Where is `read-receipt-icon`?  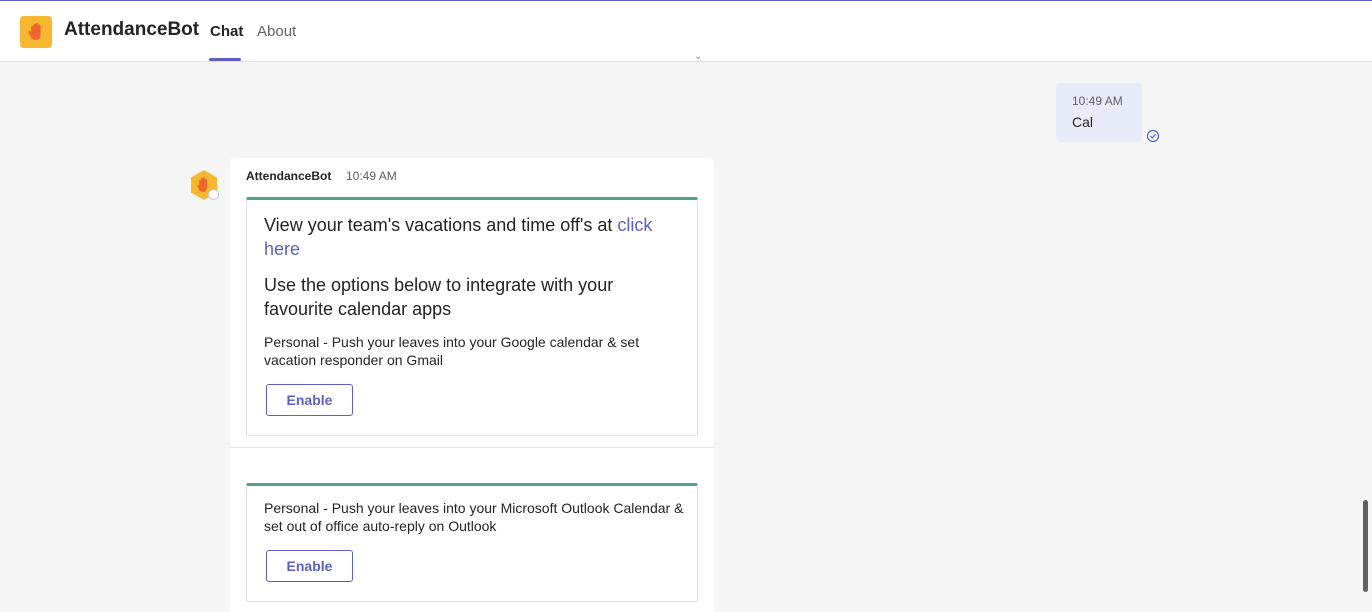
read-receipt-icon is located at coordinates (1153, 136).